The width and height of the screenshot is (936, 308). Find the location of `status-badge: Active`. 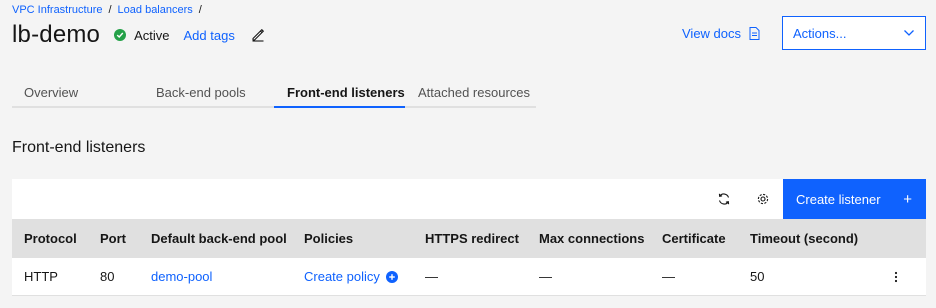

status-badge: Active is located at coordinates (142, 35).